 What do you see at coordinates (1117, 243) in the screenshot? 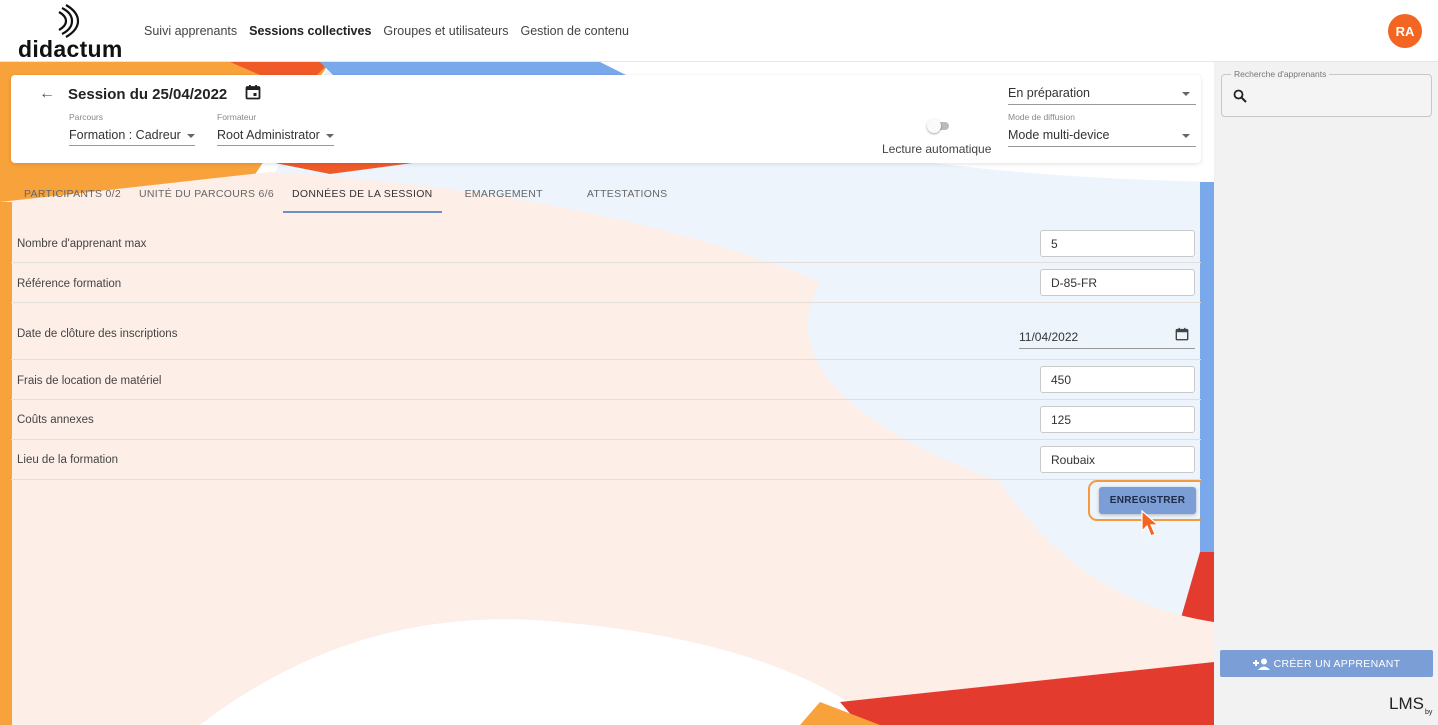
I see `max-learners-input: 5` at bounding box center [1117, 243].